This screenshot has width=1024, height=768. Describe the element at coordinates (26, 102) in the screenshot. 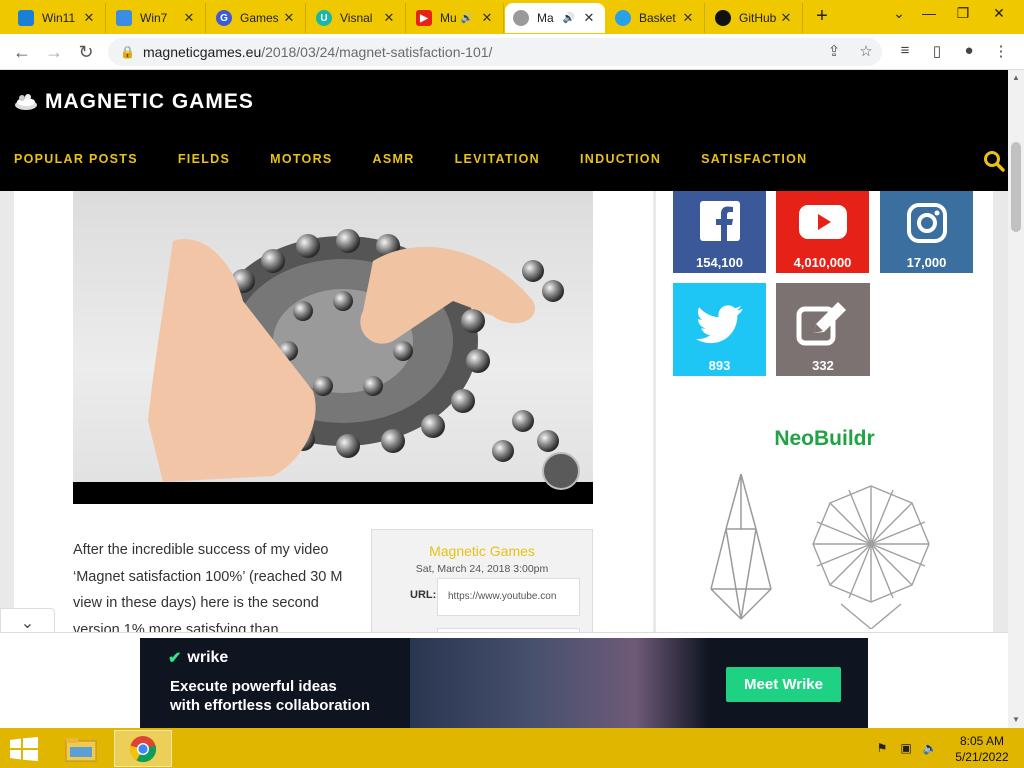

I see `magnet-logo-icon` at that location.